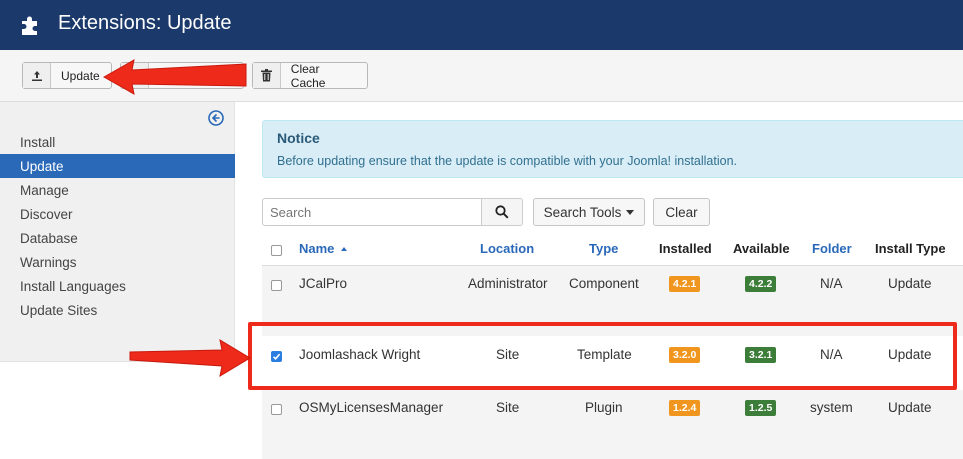 The image size is (963, 459). I want to click on annotation-highlight-box, so click(602, 356).